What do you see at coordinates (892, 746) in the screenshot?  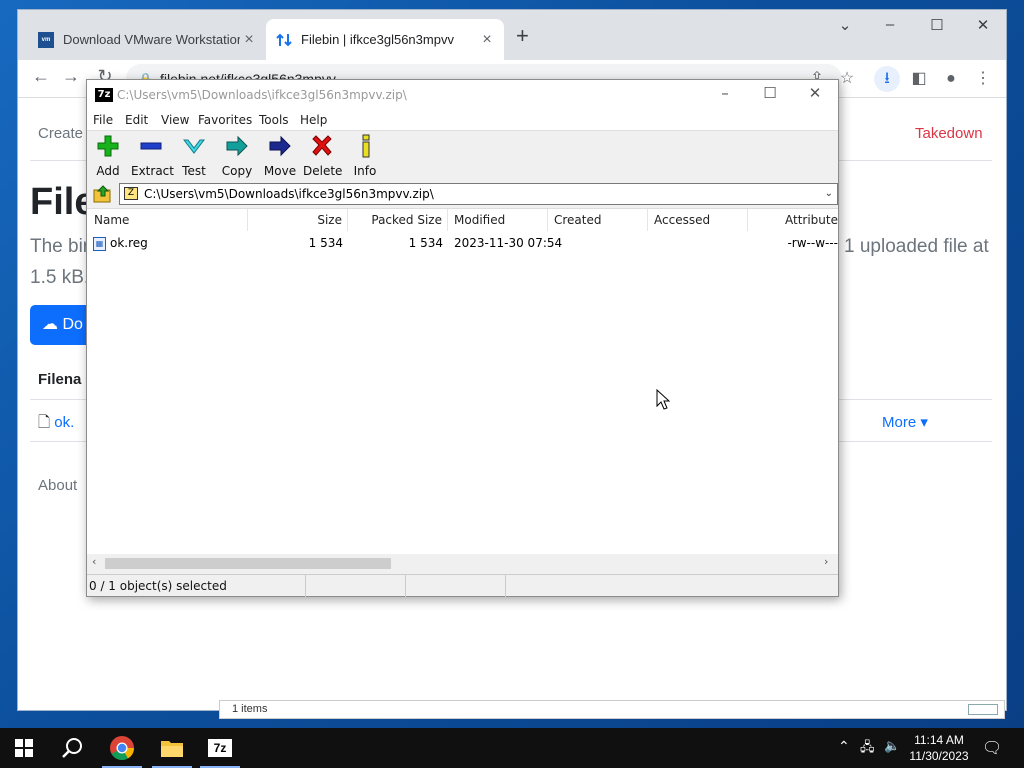 I see `volume-muted-icon: 🔈` at bounding box center [892, 746].